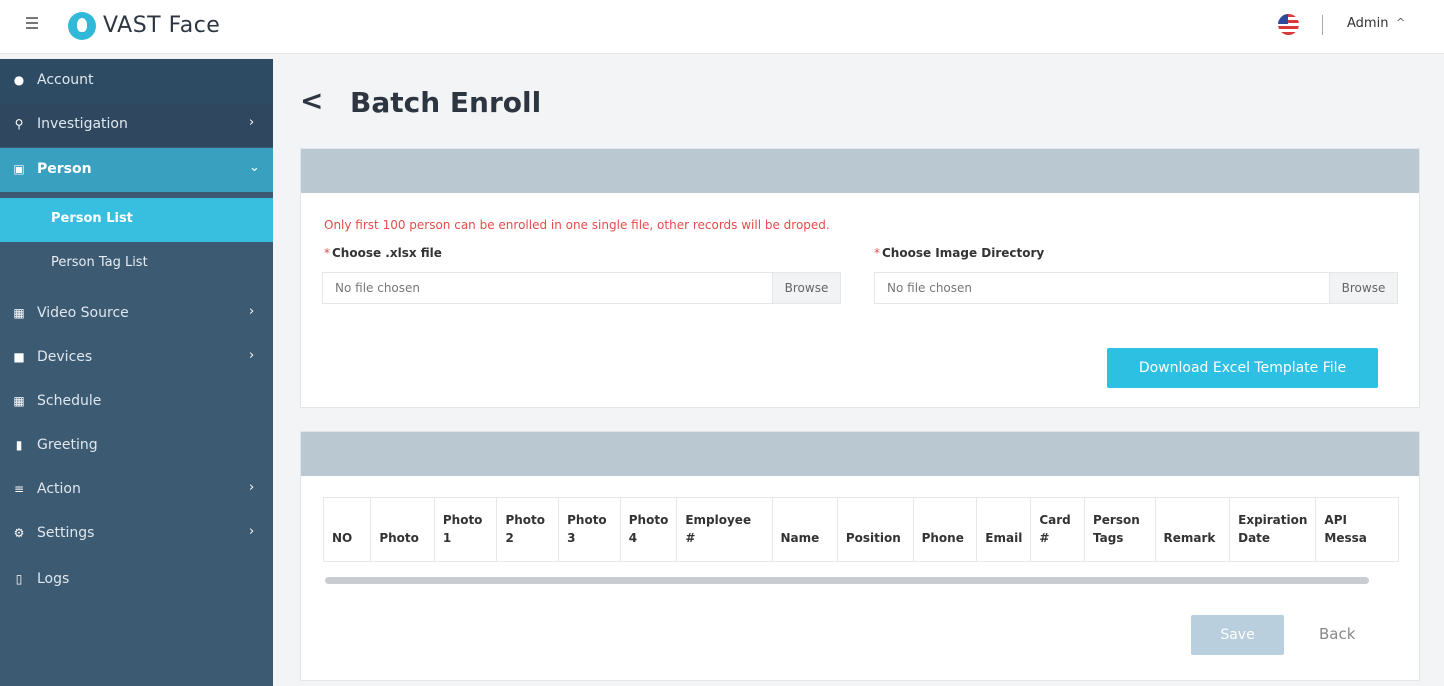  Describe the element at coordinates (1057, 529) in the screenshot. I see `column-header: Card #` at that location.